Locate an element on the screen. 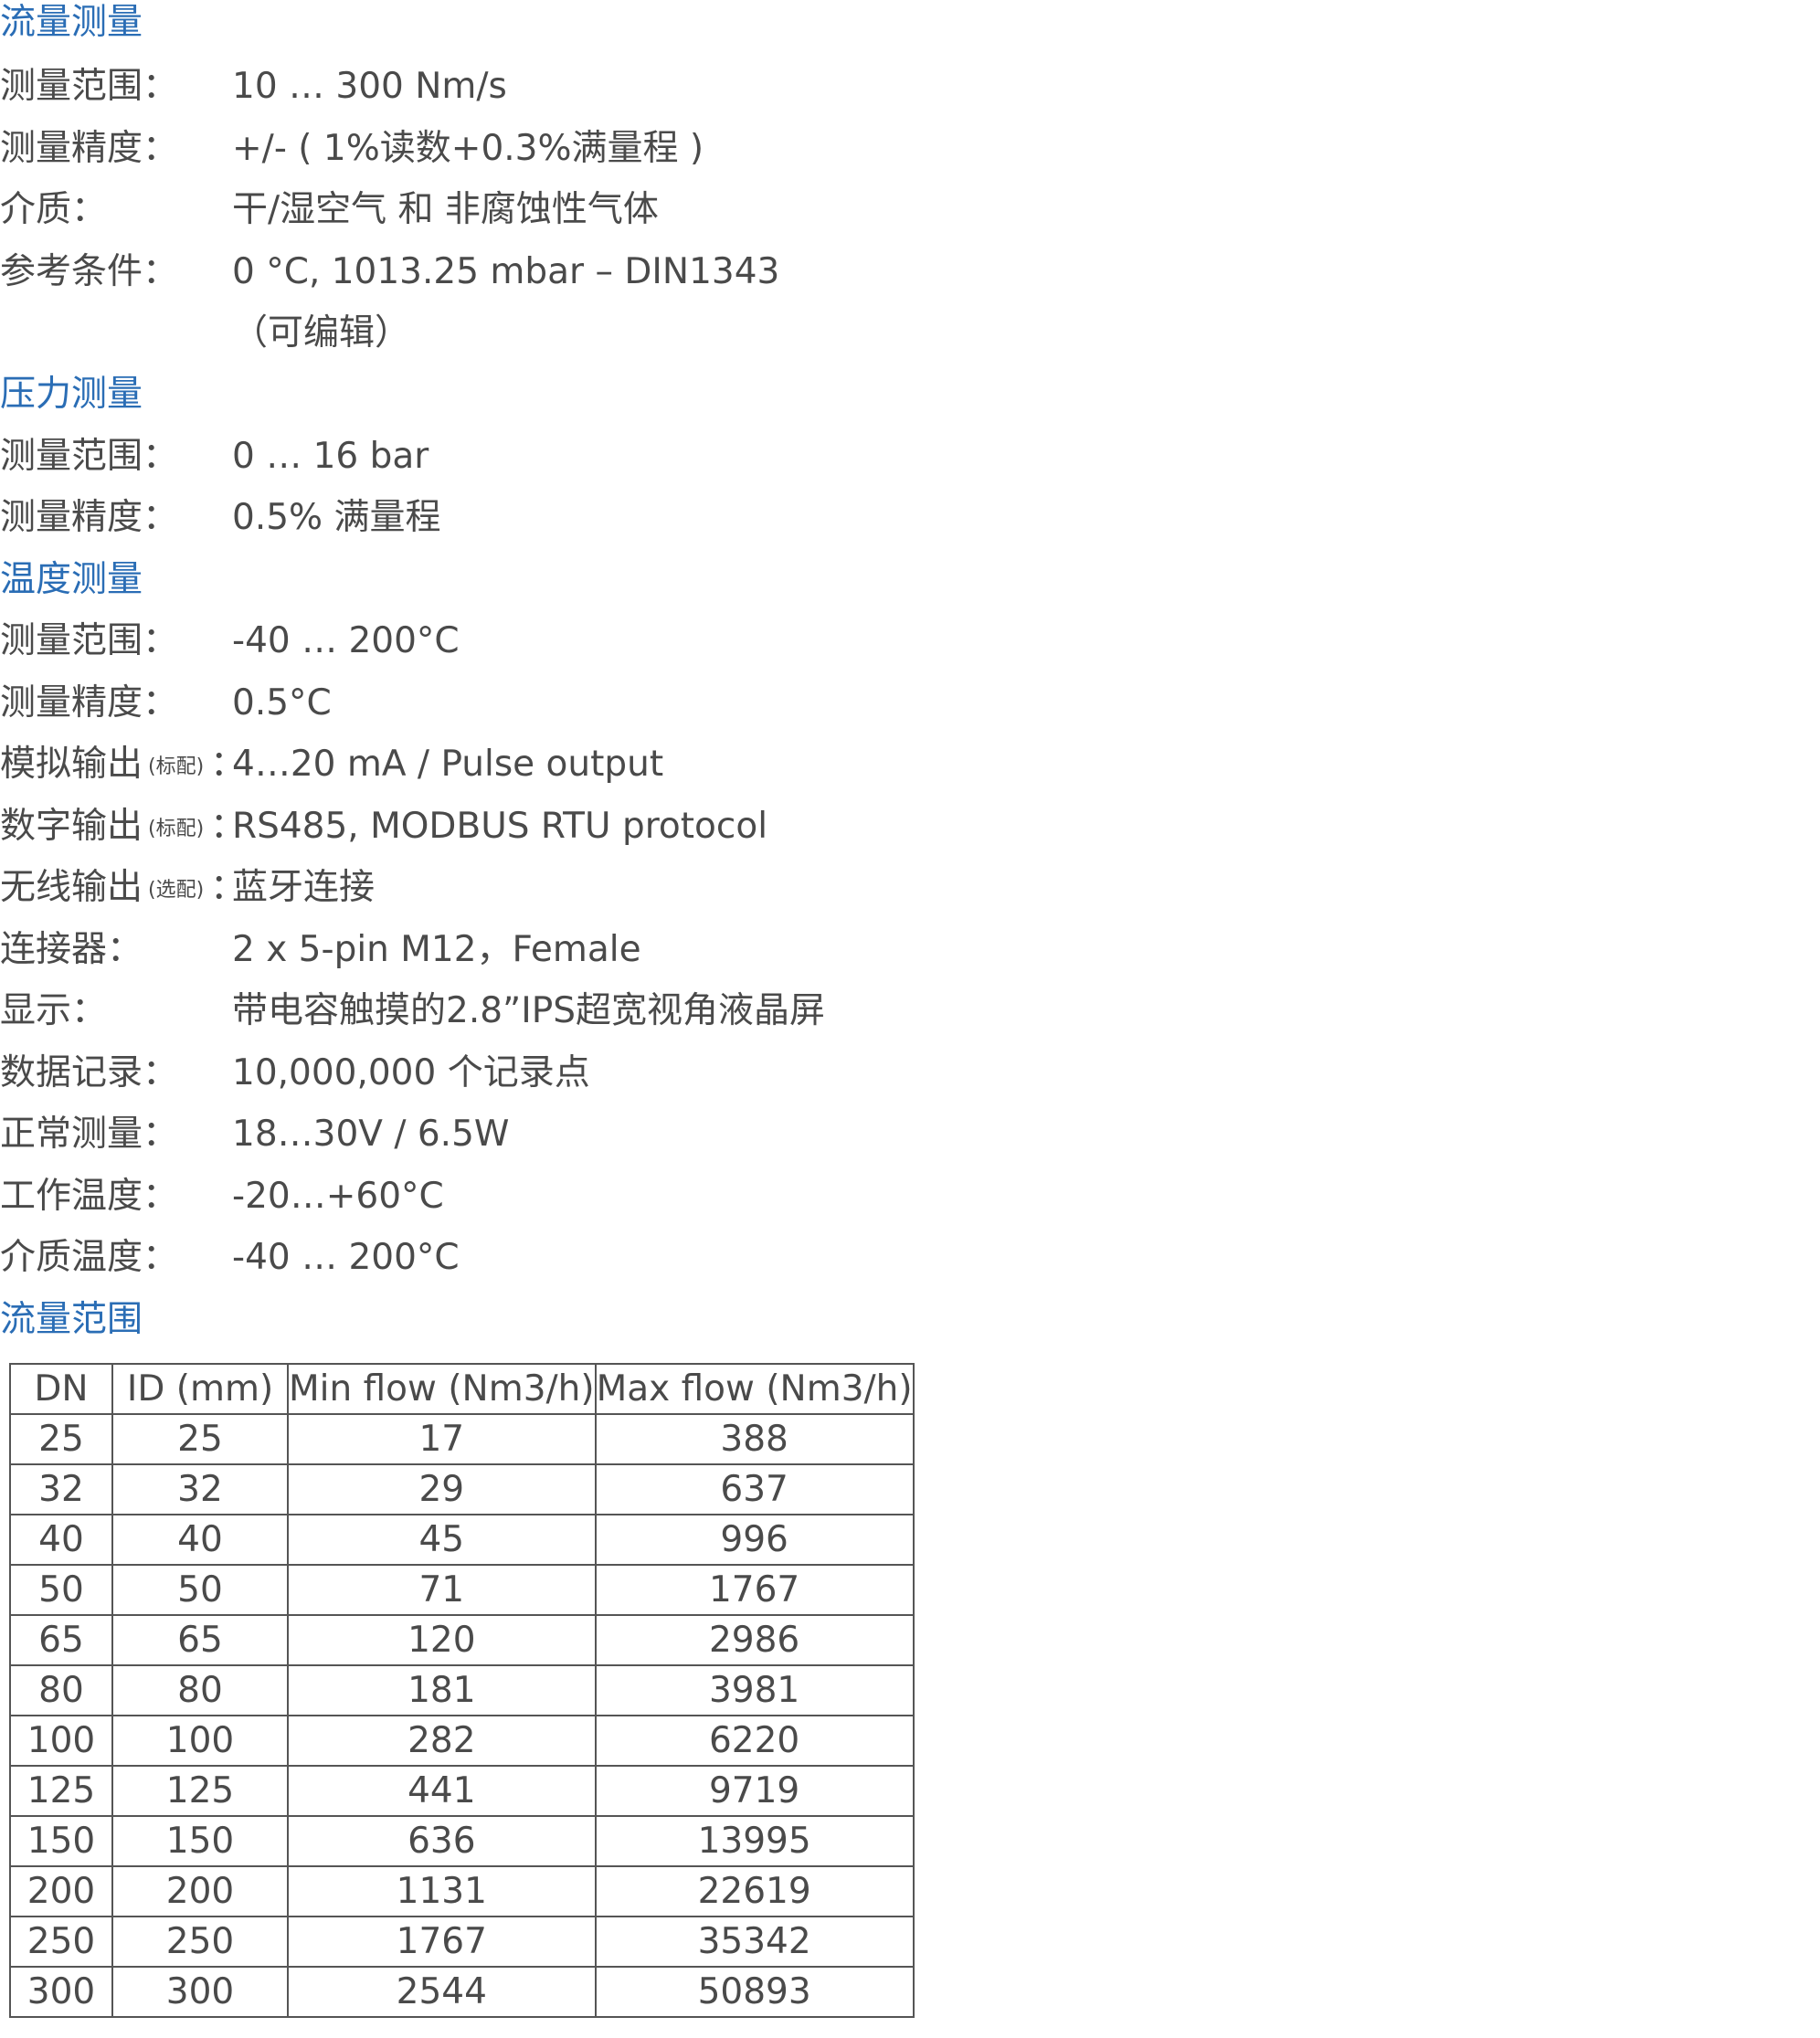  cell-id: 80 is located at coordinates (200, 1690).